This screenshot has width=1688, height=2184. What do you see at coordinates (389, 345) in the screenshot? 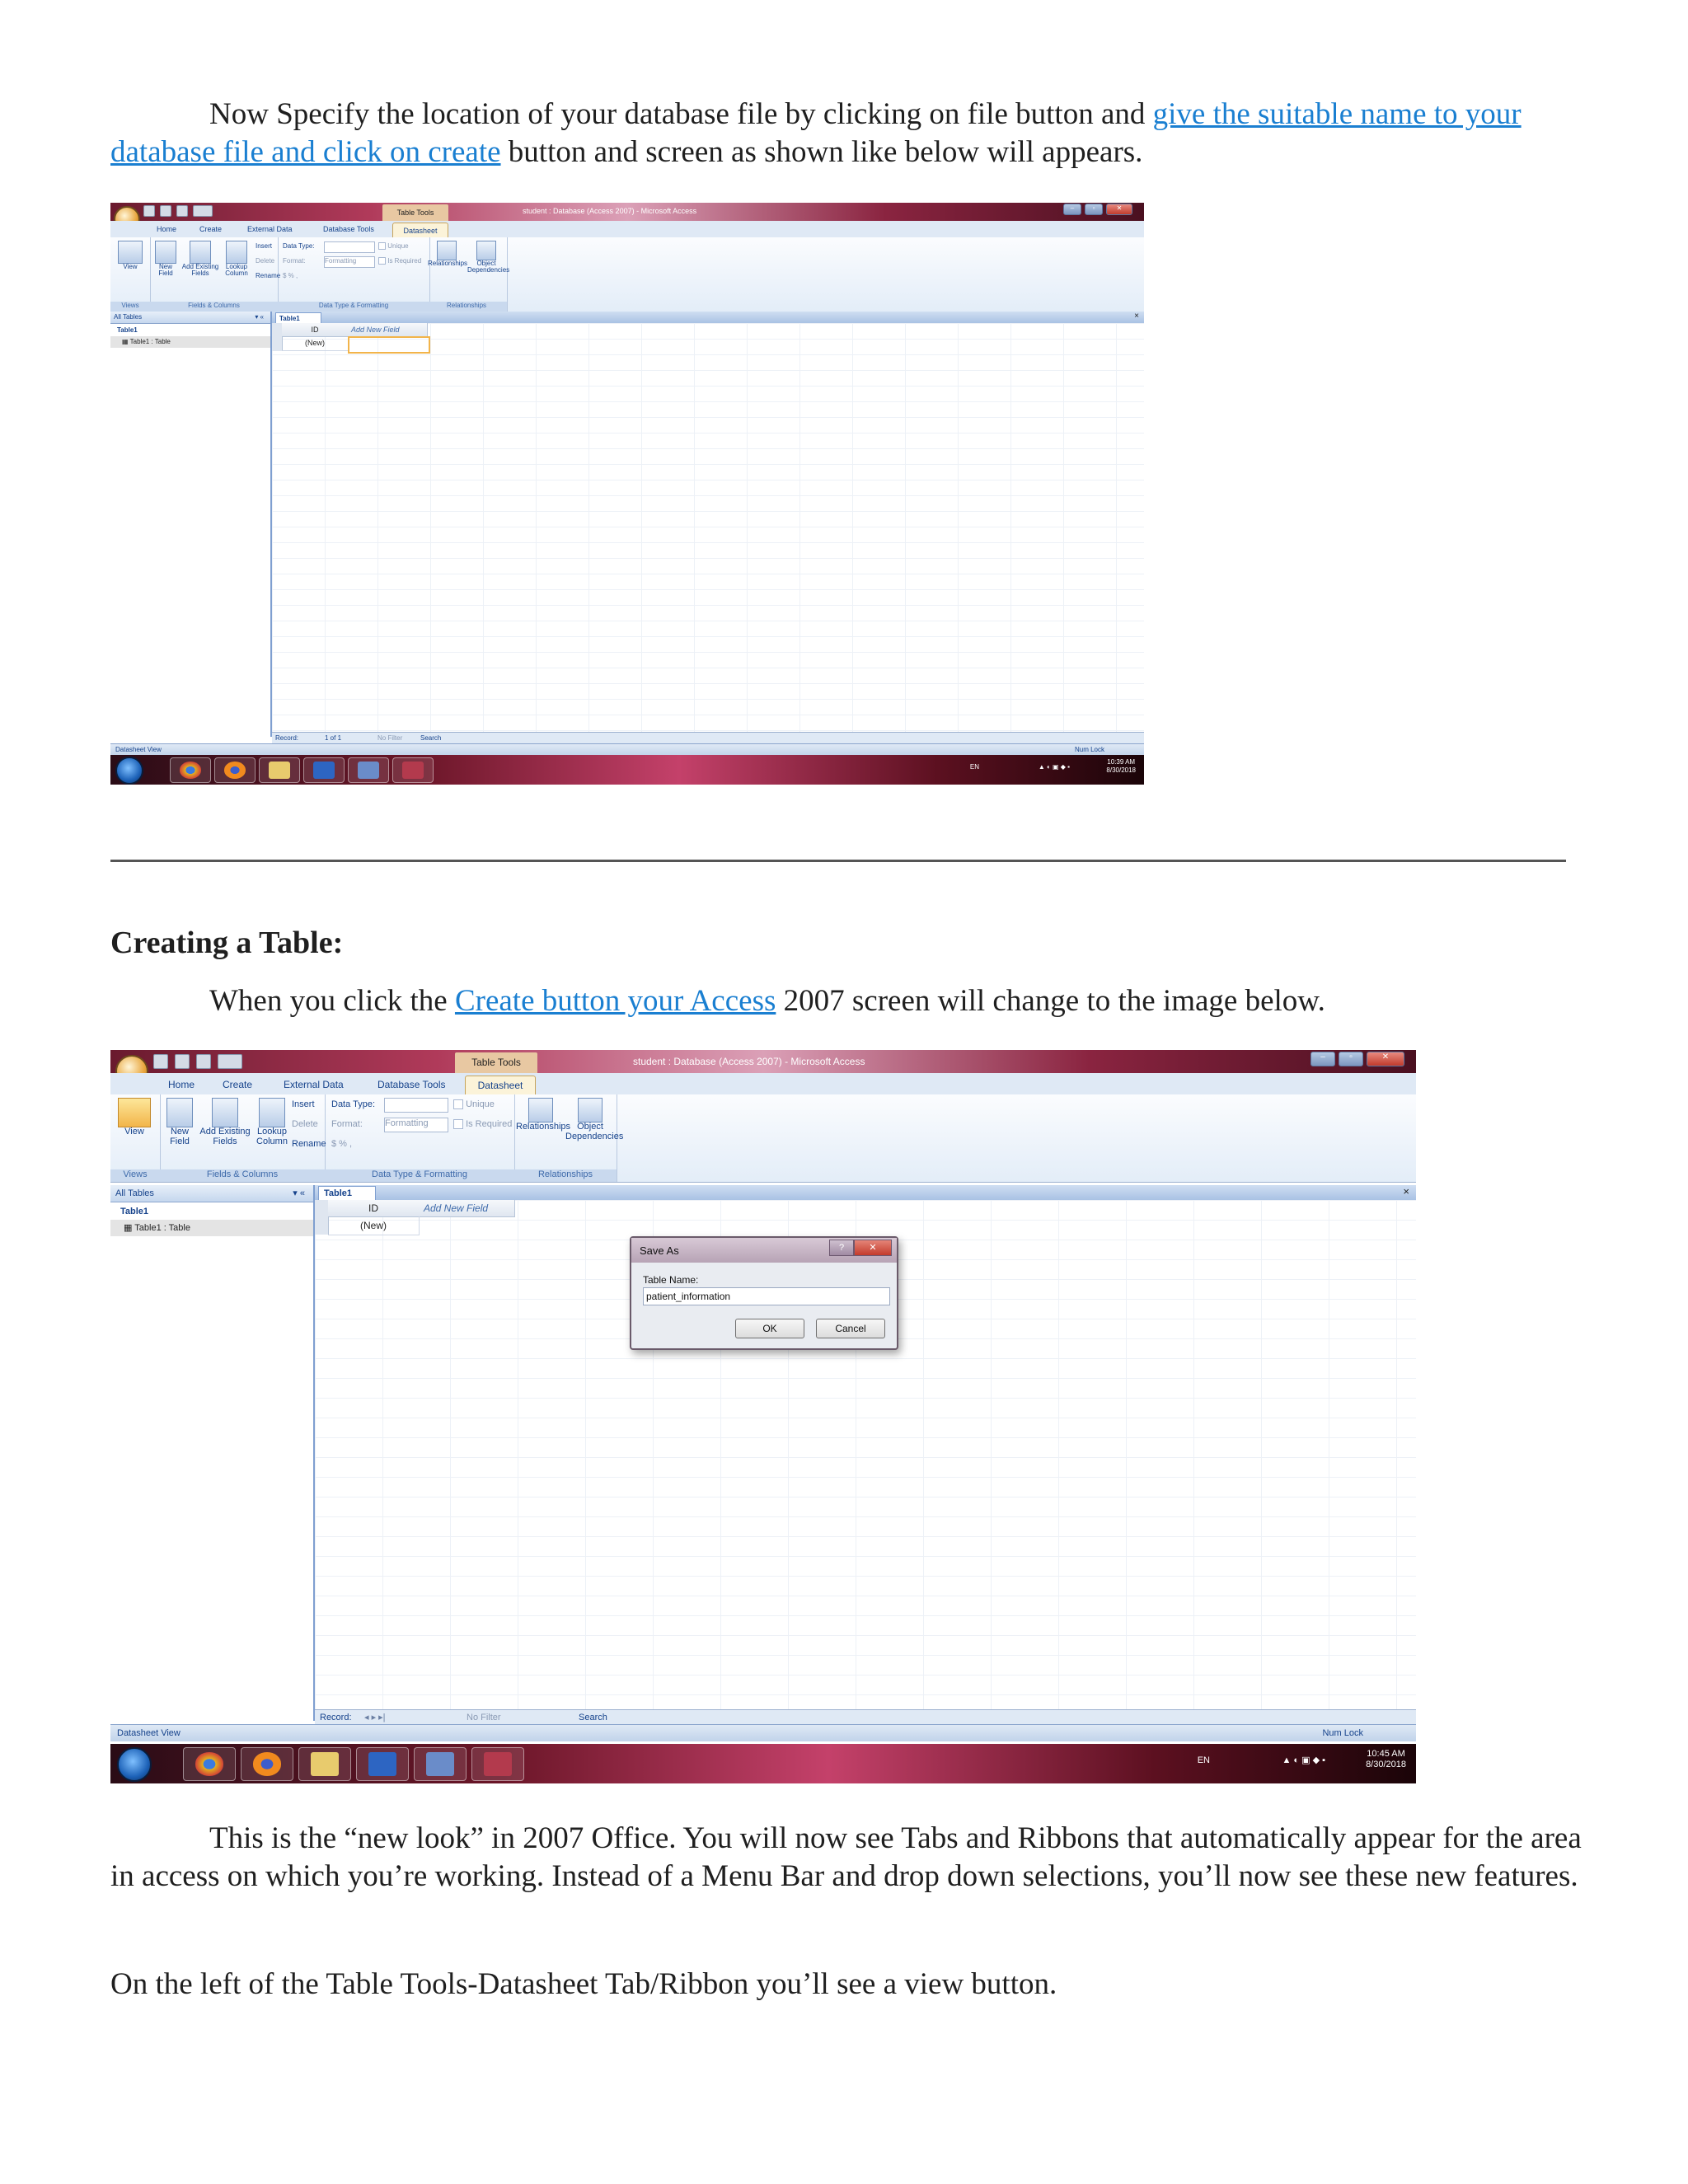
I see `new-record-field-cell` at bounding box center [389, 345].